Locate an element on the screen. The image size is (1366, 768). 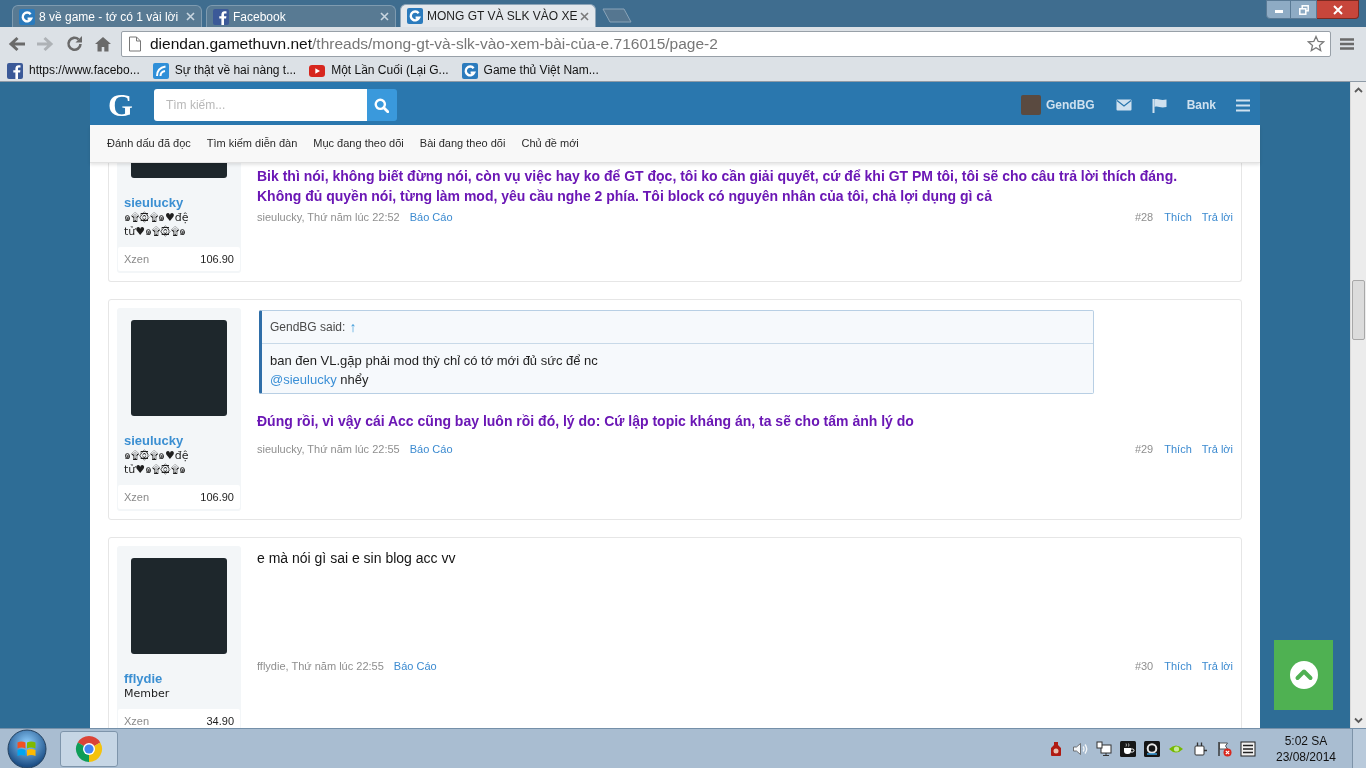
quote-text: @sieulucky nhểy is located at coordinates (319, 380).